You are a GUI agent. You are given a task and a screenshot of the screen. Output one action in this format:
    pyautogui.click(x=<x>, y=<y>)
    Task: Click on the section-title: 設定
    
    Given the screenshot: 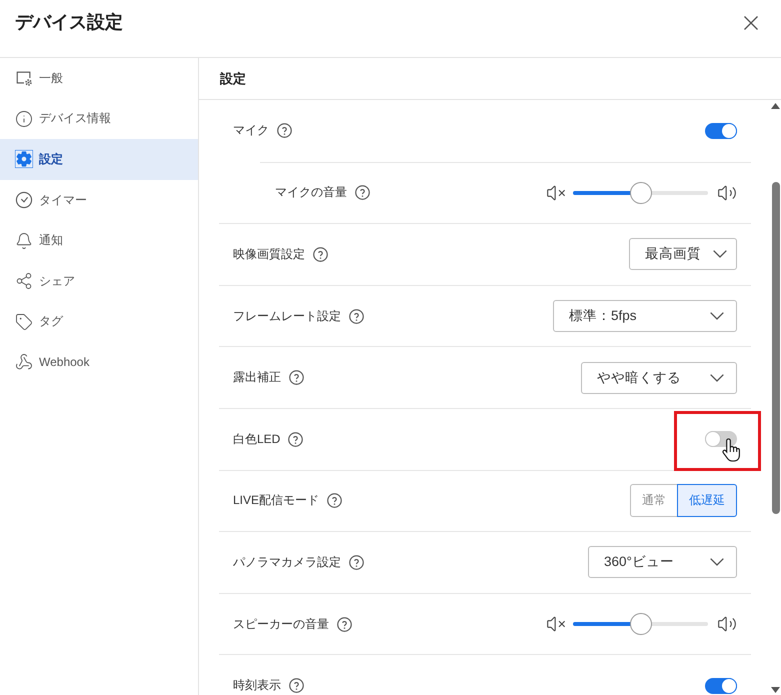 What is the action you would take?
    pyautogui.click(x=233, y=79)
    